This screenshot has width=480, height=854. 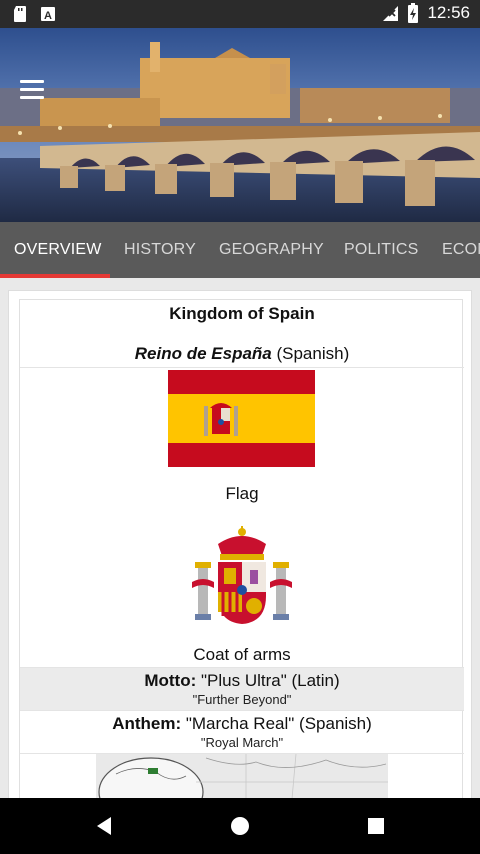 I want to click on clock: 12:56, so click(x=448, y=12).